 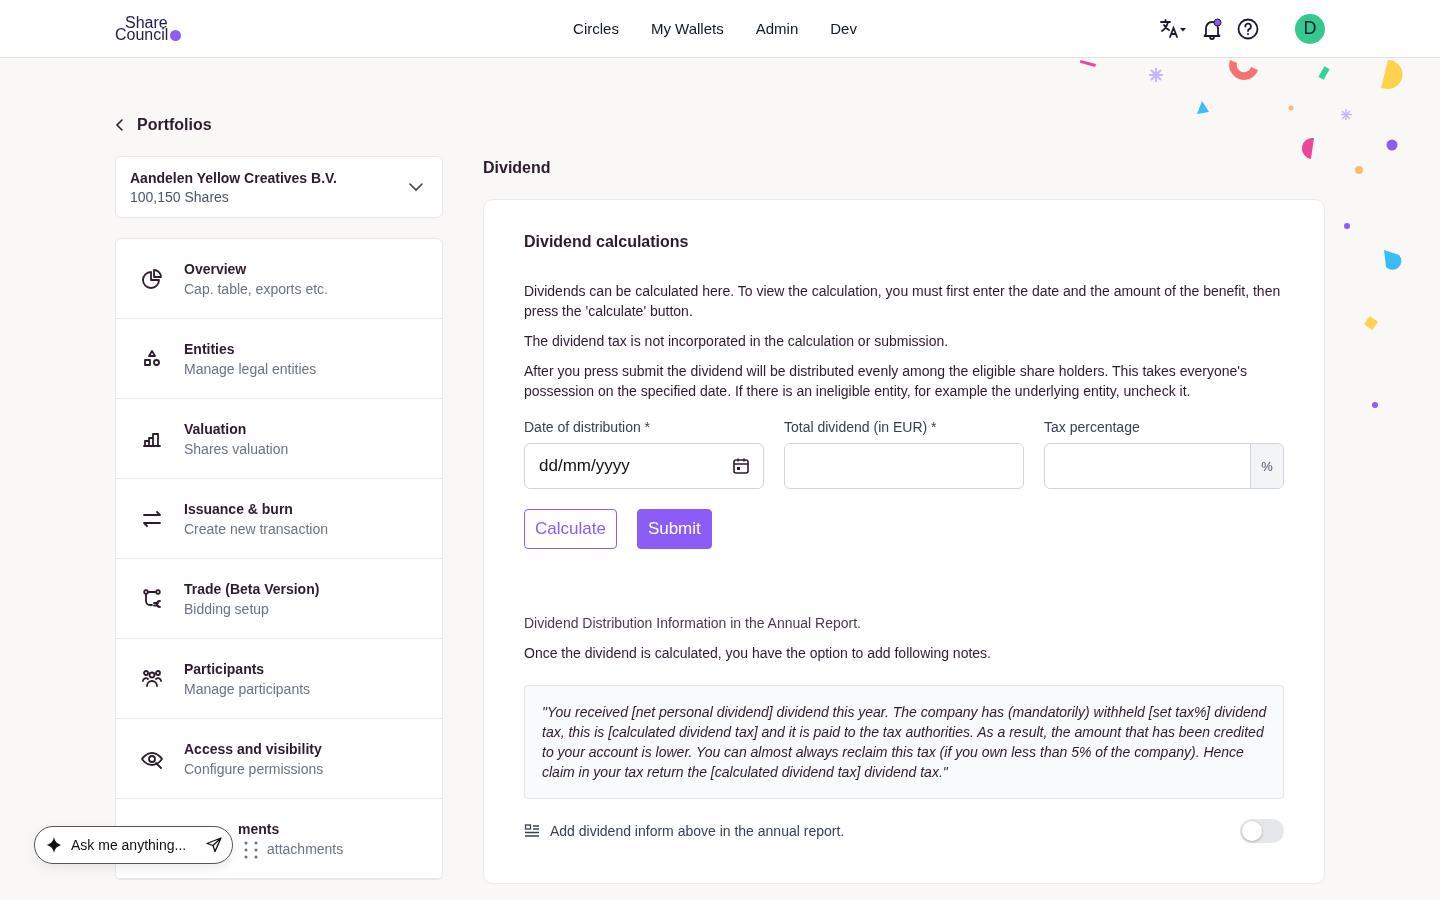 What do you see at coordinates (588, 427) in the screenshot?
I see `field-label: Date of distribution *` at bounding box center [588, 427].